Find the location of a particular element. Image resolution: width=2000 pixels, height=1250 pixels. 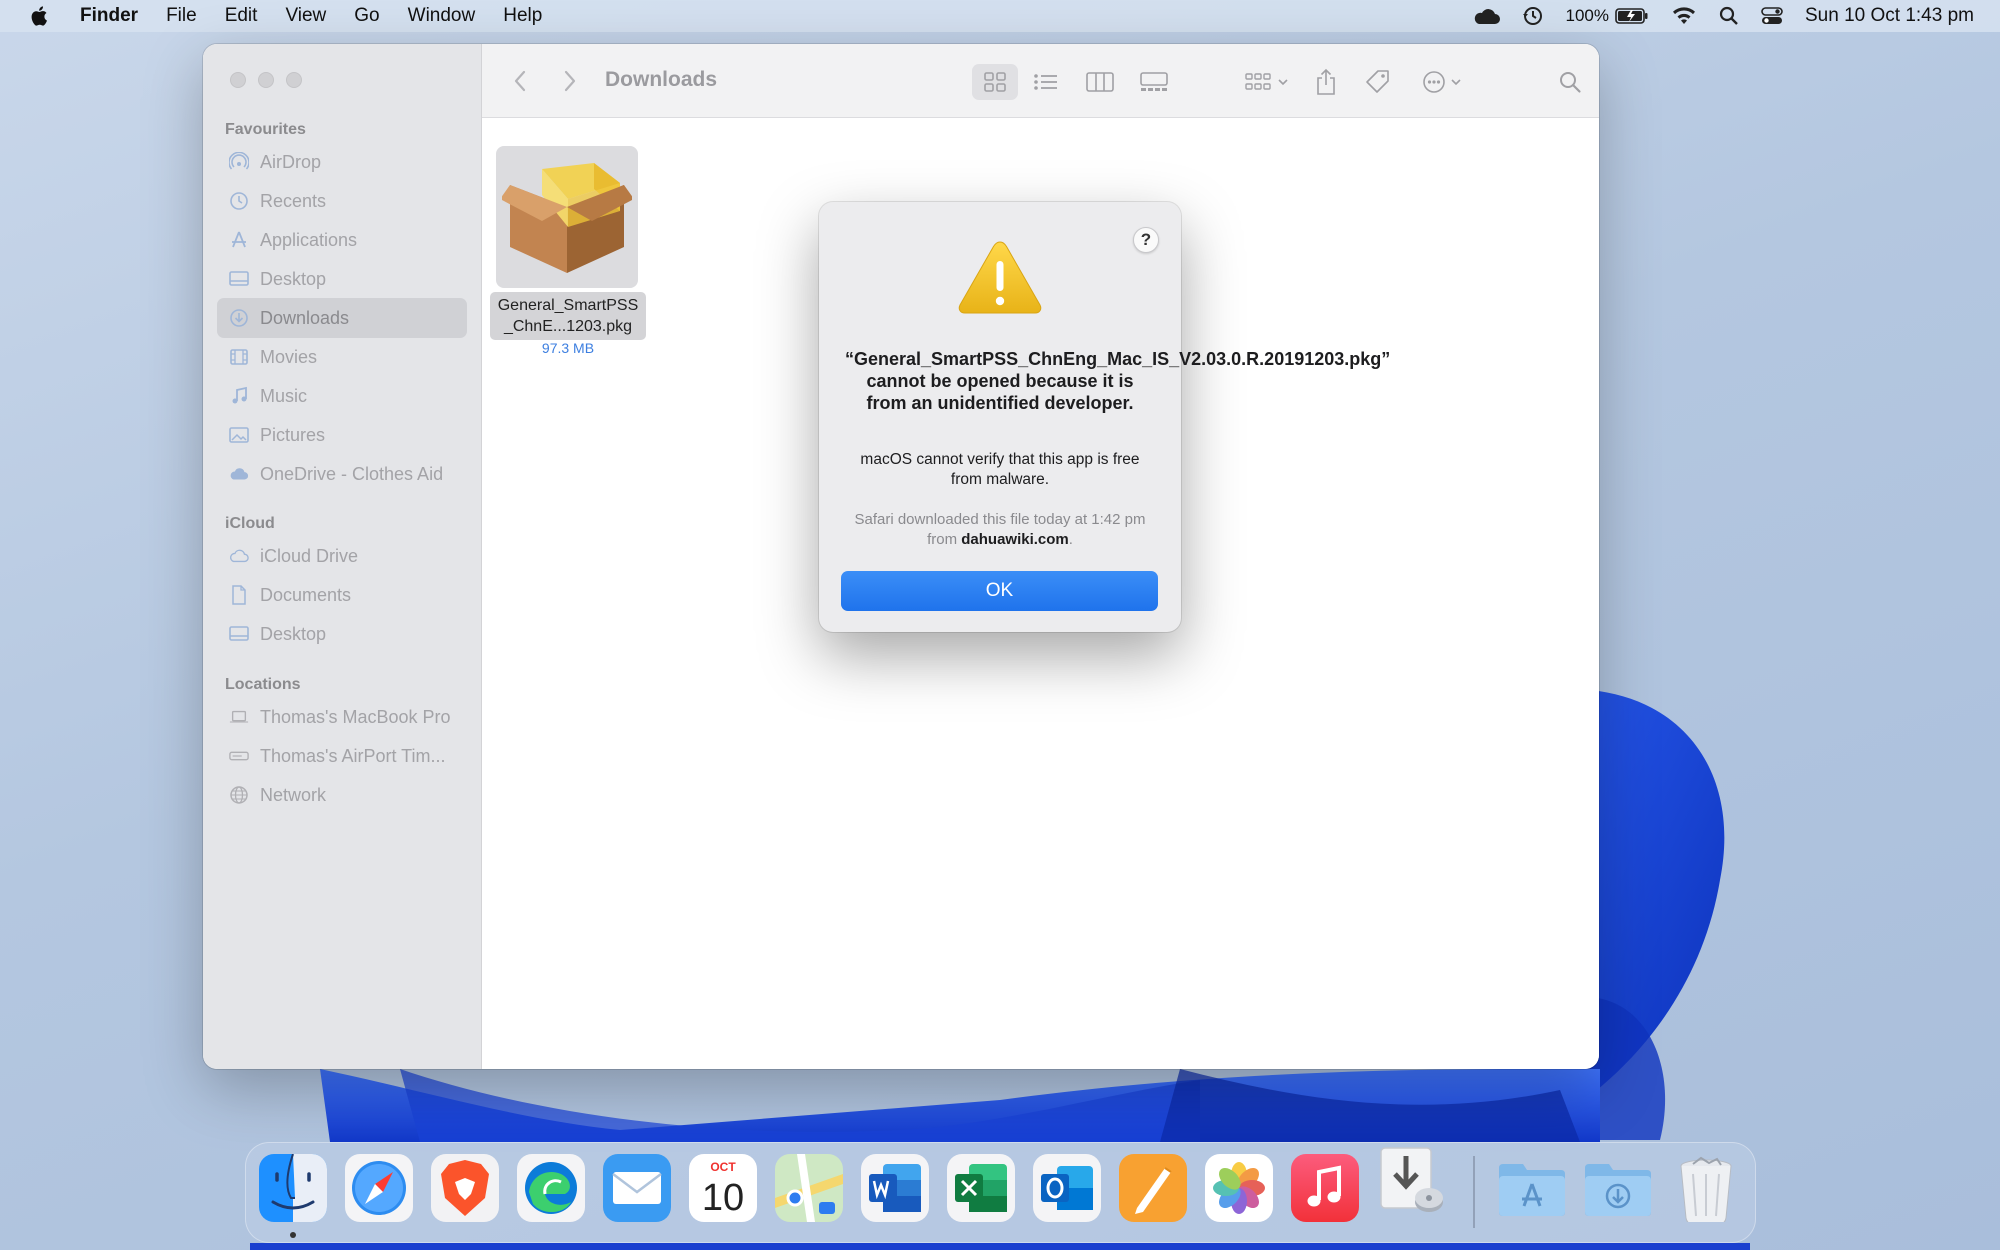

gallery-view-button is located at coordinates (1154, 82).